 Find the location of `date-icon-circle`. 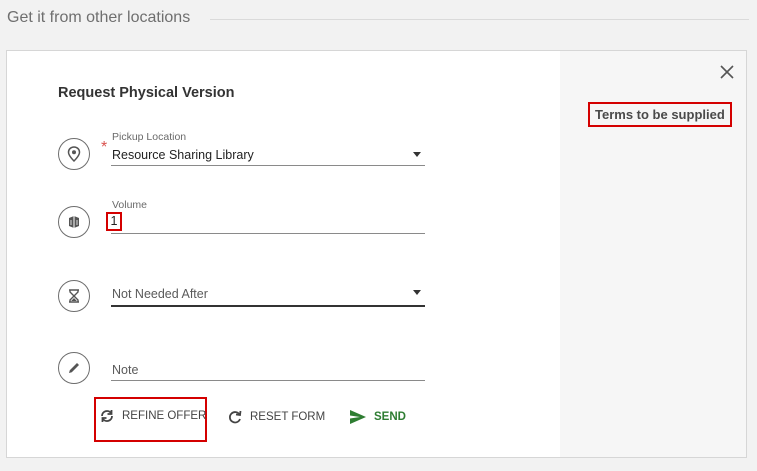

date-icon-circle is located at coordinates (74, 296).